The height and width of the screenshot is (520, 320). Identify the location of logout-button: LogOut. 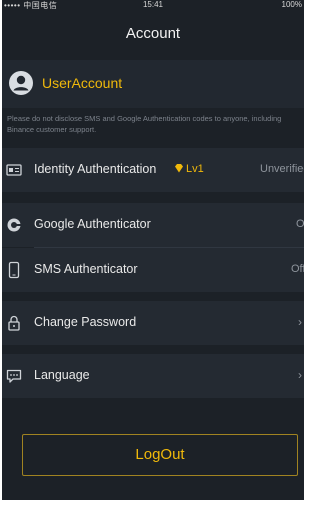
(160, 455).